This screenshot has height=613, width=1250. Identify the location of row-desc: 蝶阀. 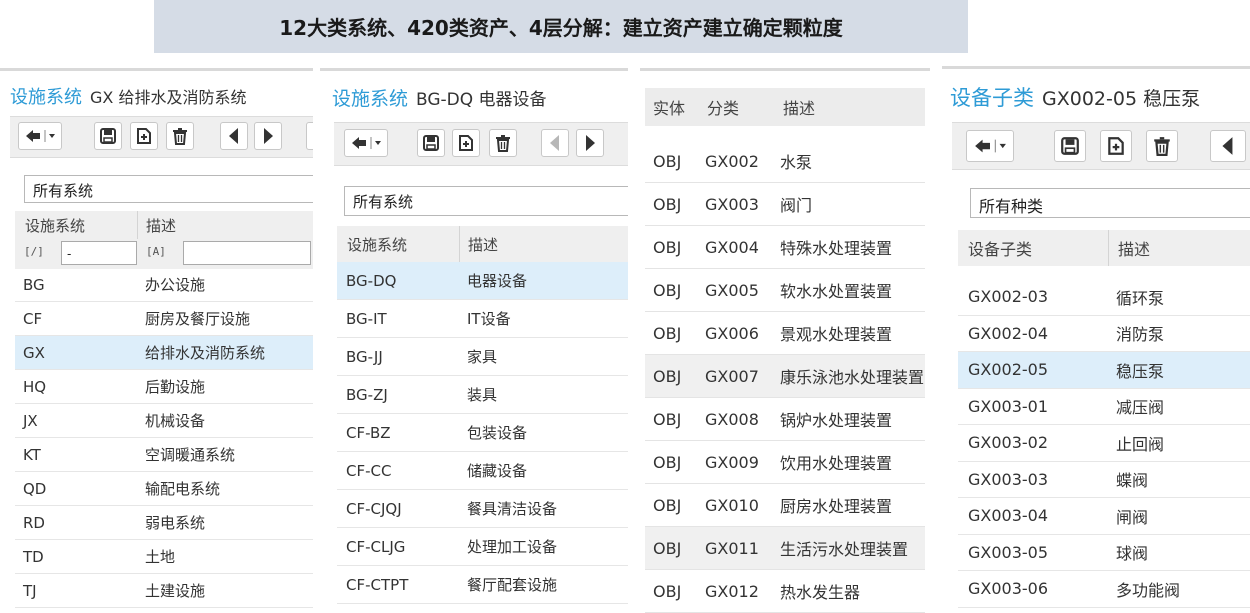
(1132, 481).